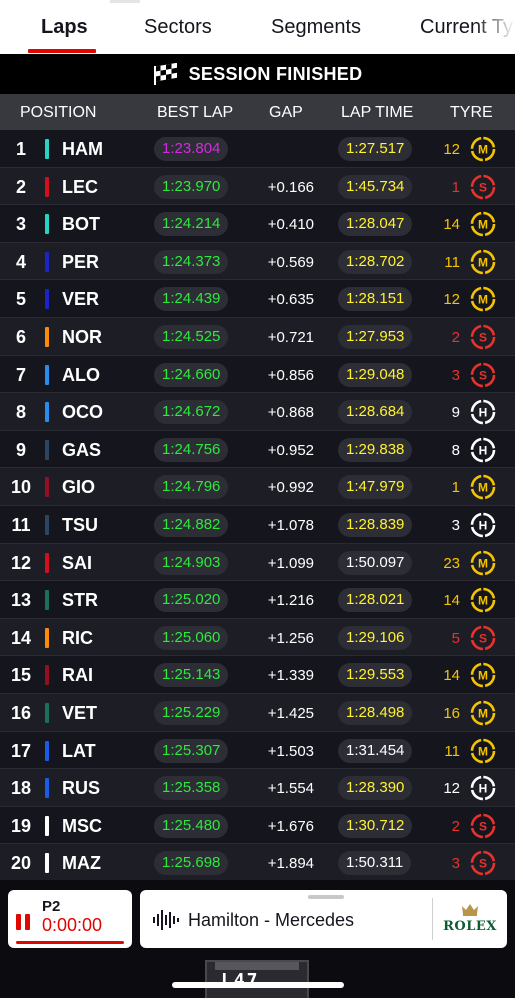 This screenshot has width=515, height=998. I want to click on last-lap-time: 1:28.684, so click(375, 412).